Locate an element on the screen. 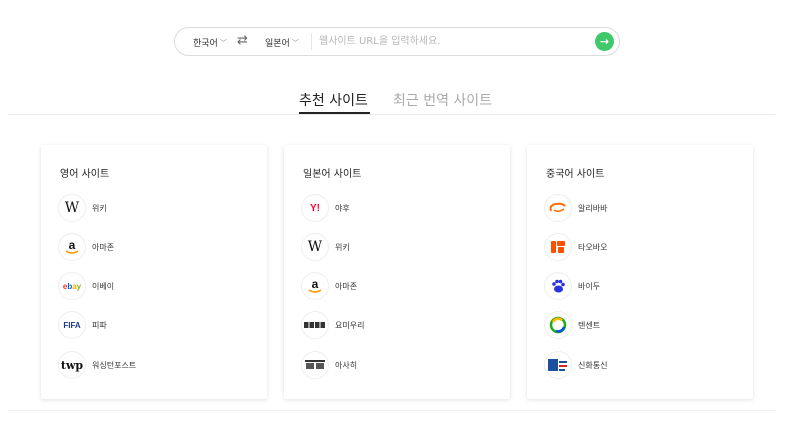 The image size is (791, 435). card-title: 일본어 사이트 is located at coordinates (332, 174).